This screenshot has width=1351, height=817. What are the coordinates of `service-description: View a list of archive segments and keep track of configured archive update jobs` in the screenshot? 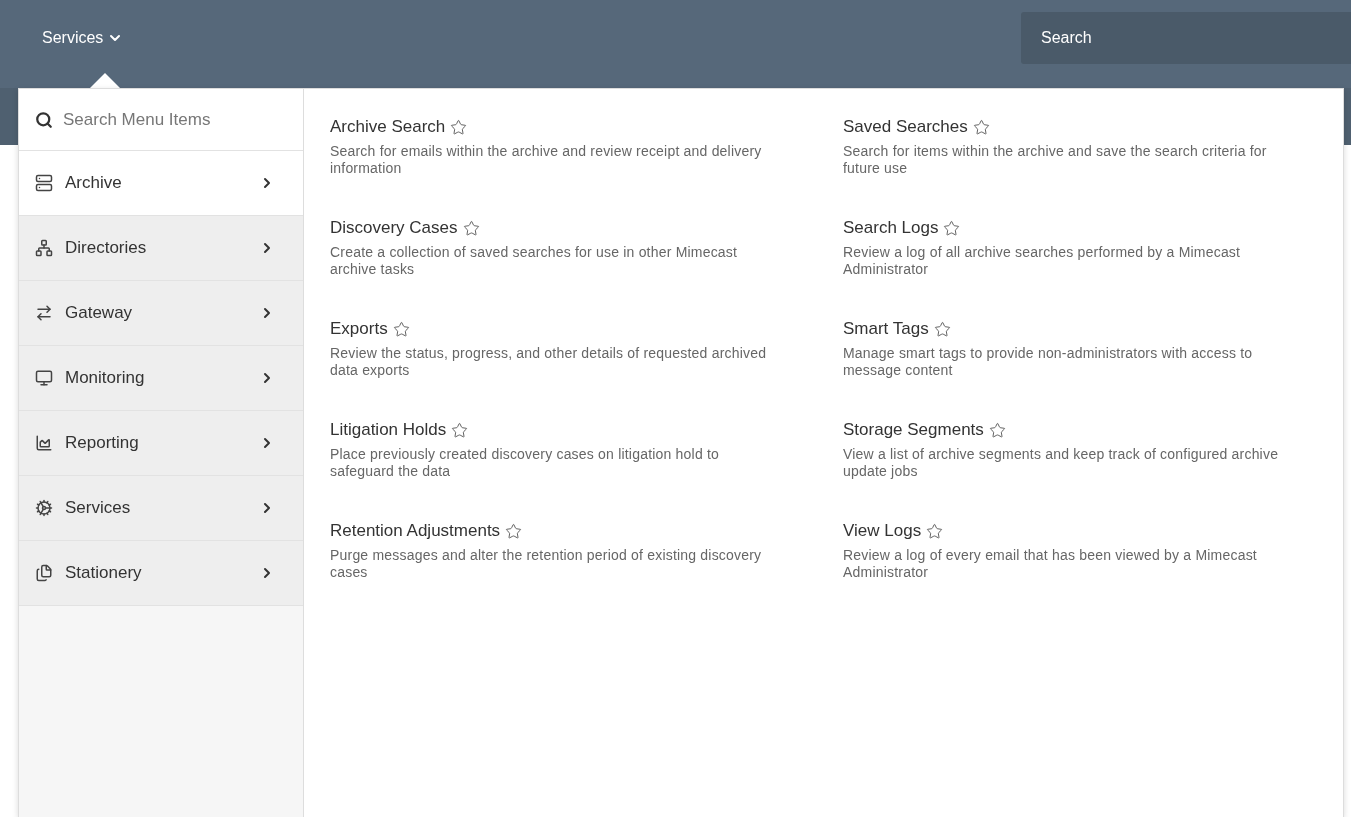 It's located at (1061, 463).